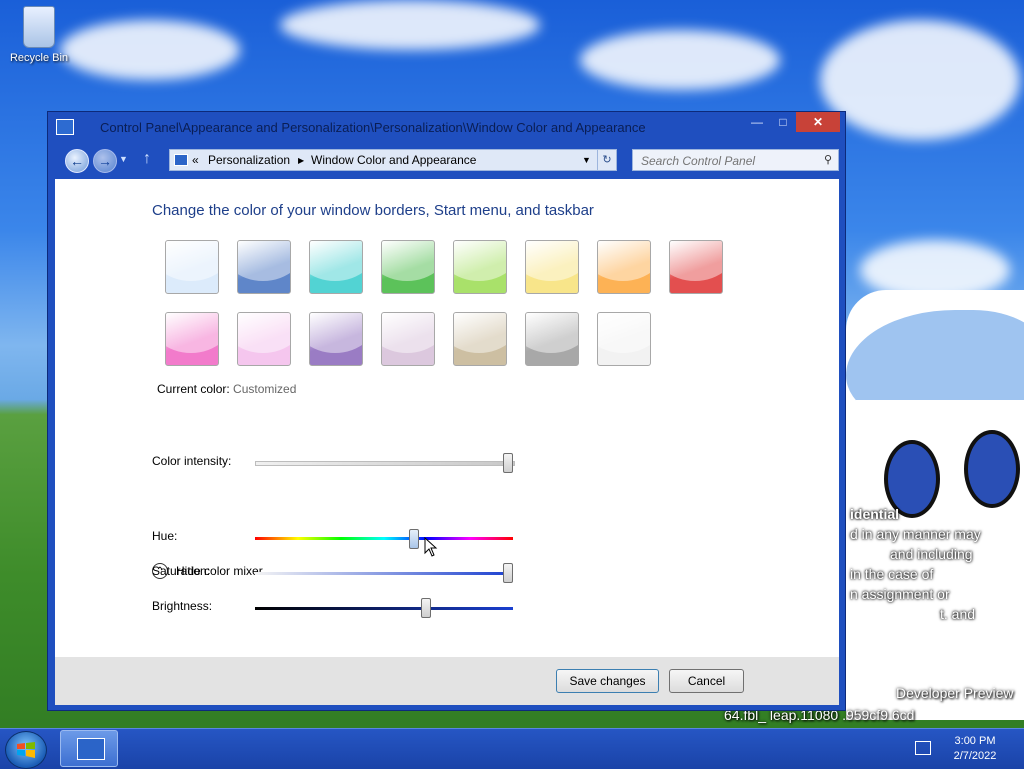  I want to click on saturation-label: Saturation:, so click(181, 571).